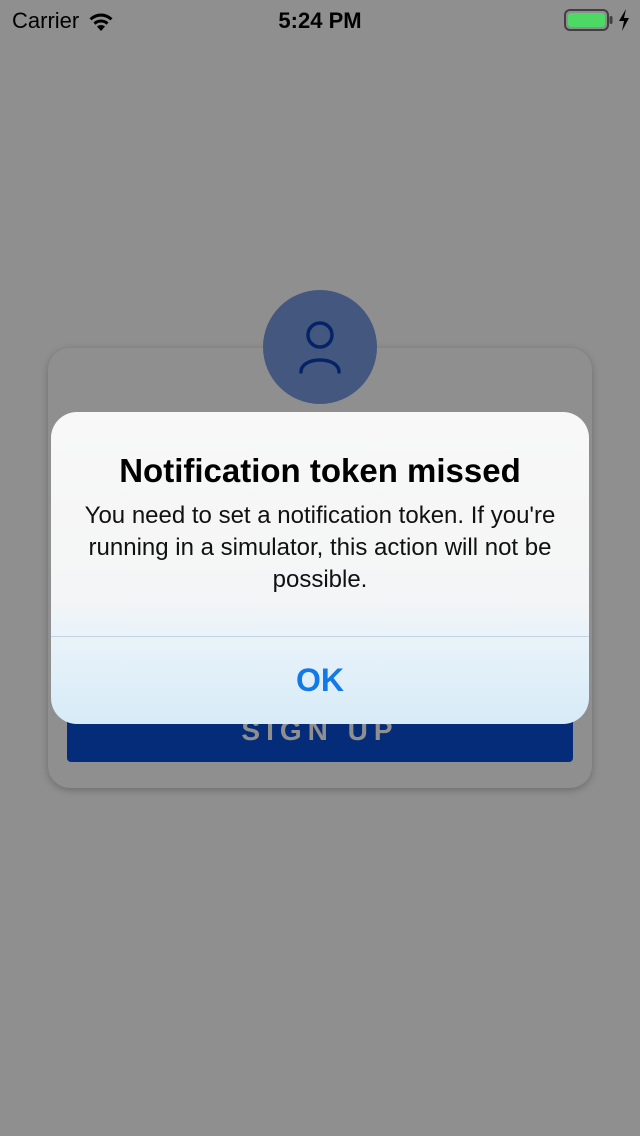 The image size is (640, 1136). I want to click on battery-icon, so click(588, 20).